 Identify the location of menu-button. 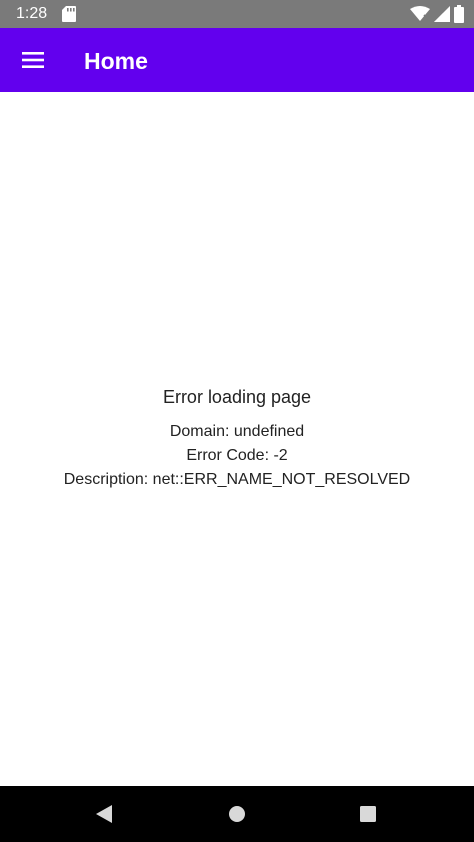
(33, 60).